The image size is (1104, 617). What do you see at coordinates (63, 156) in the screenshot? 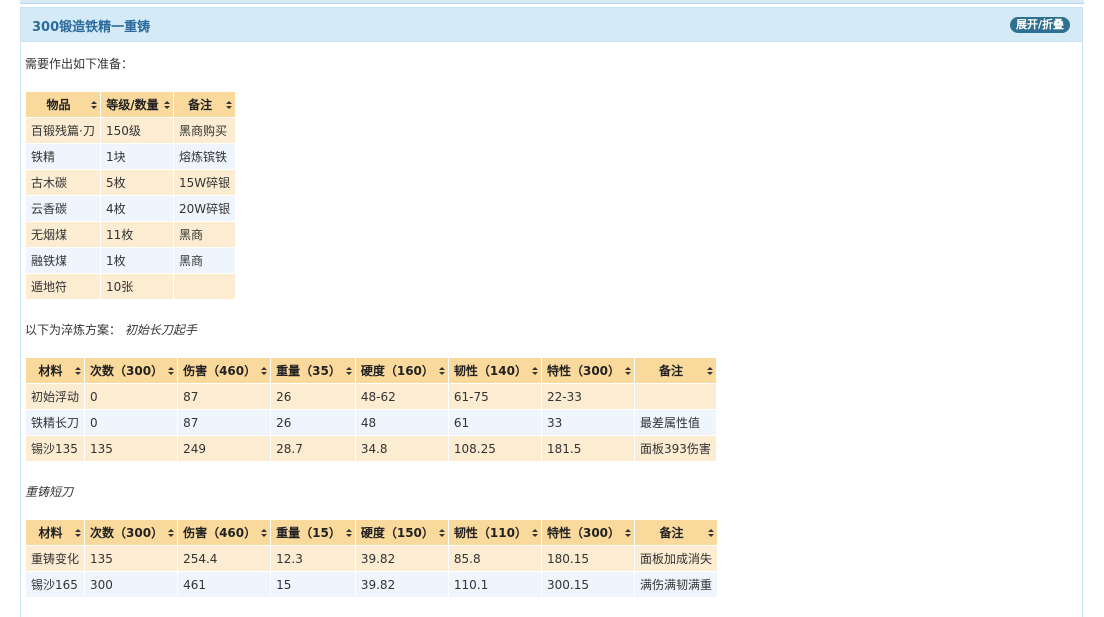
I see `table-cell: 铁精` at bounding box center [63, 156].